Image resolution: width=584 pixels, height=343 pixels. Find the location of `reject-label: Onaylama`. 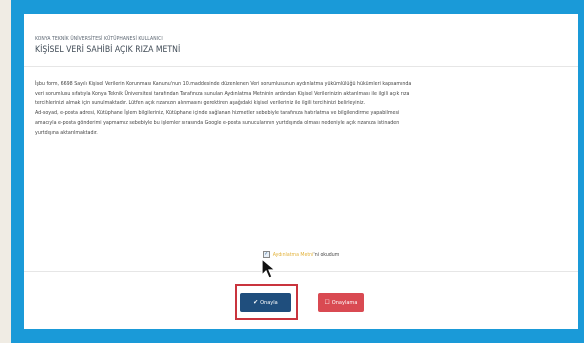

reject-label: Onaylama is located at coordinates (344, 303).